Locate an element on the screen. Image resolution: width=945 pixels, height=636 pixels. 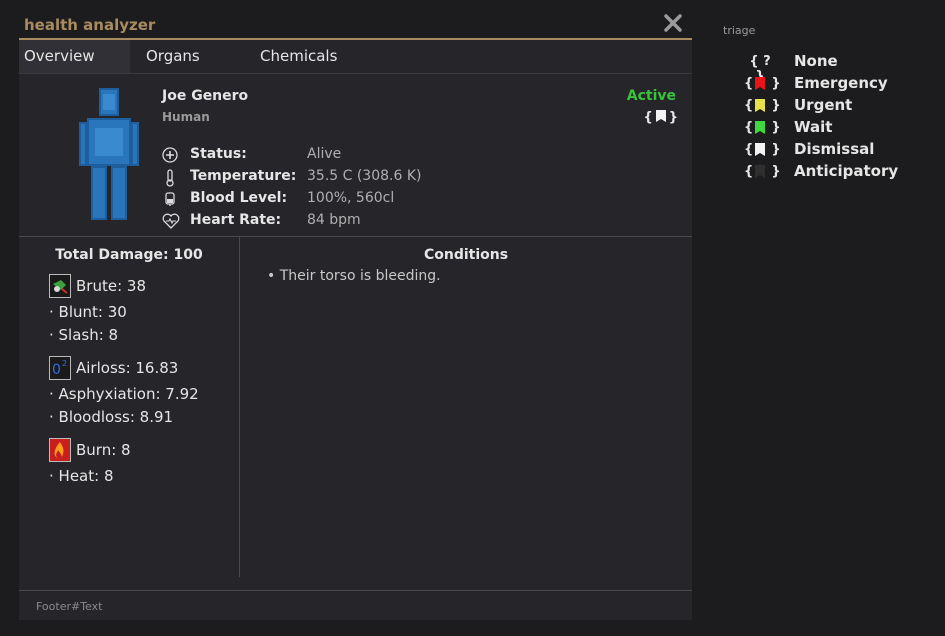
airloss-label: Airloss: 16.83 is located at coordinates (127, 368).